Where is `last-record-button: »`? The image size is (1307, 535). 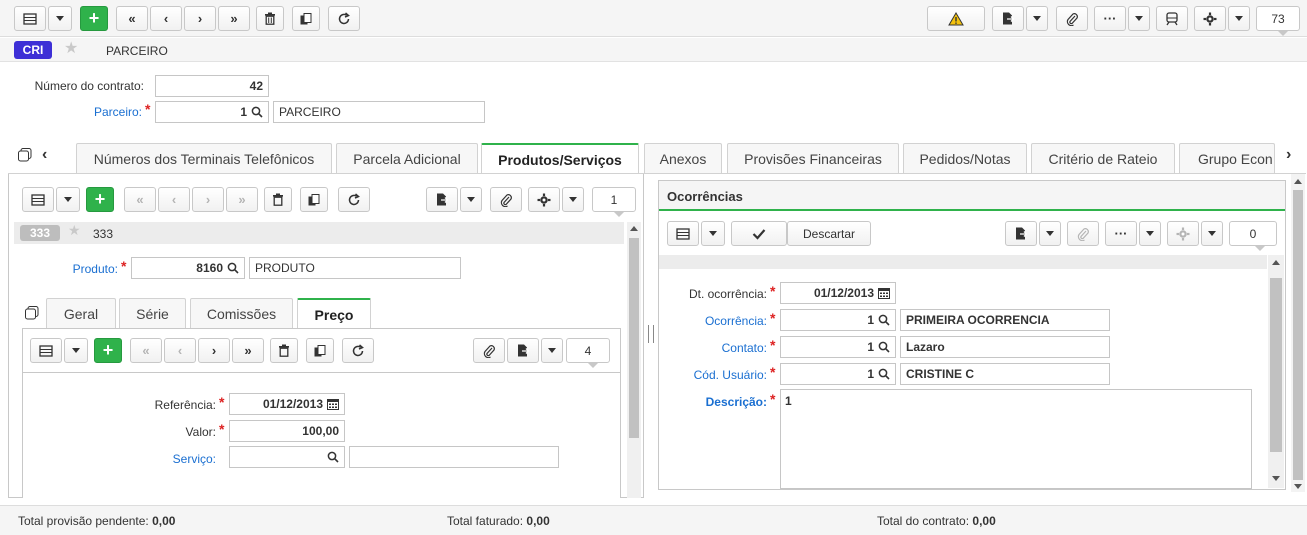 last-record-button: » is located at coordinates (234, 18).